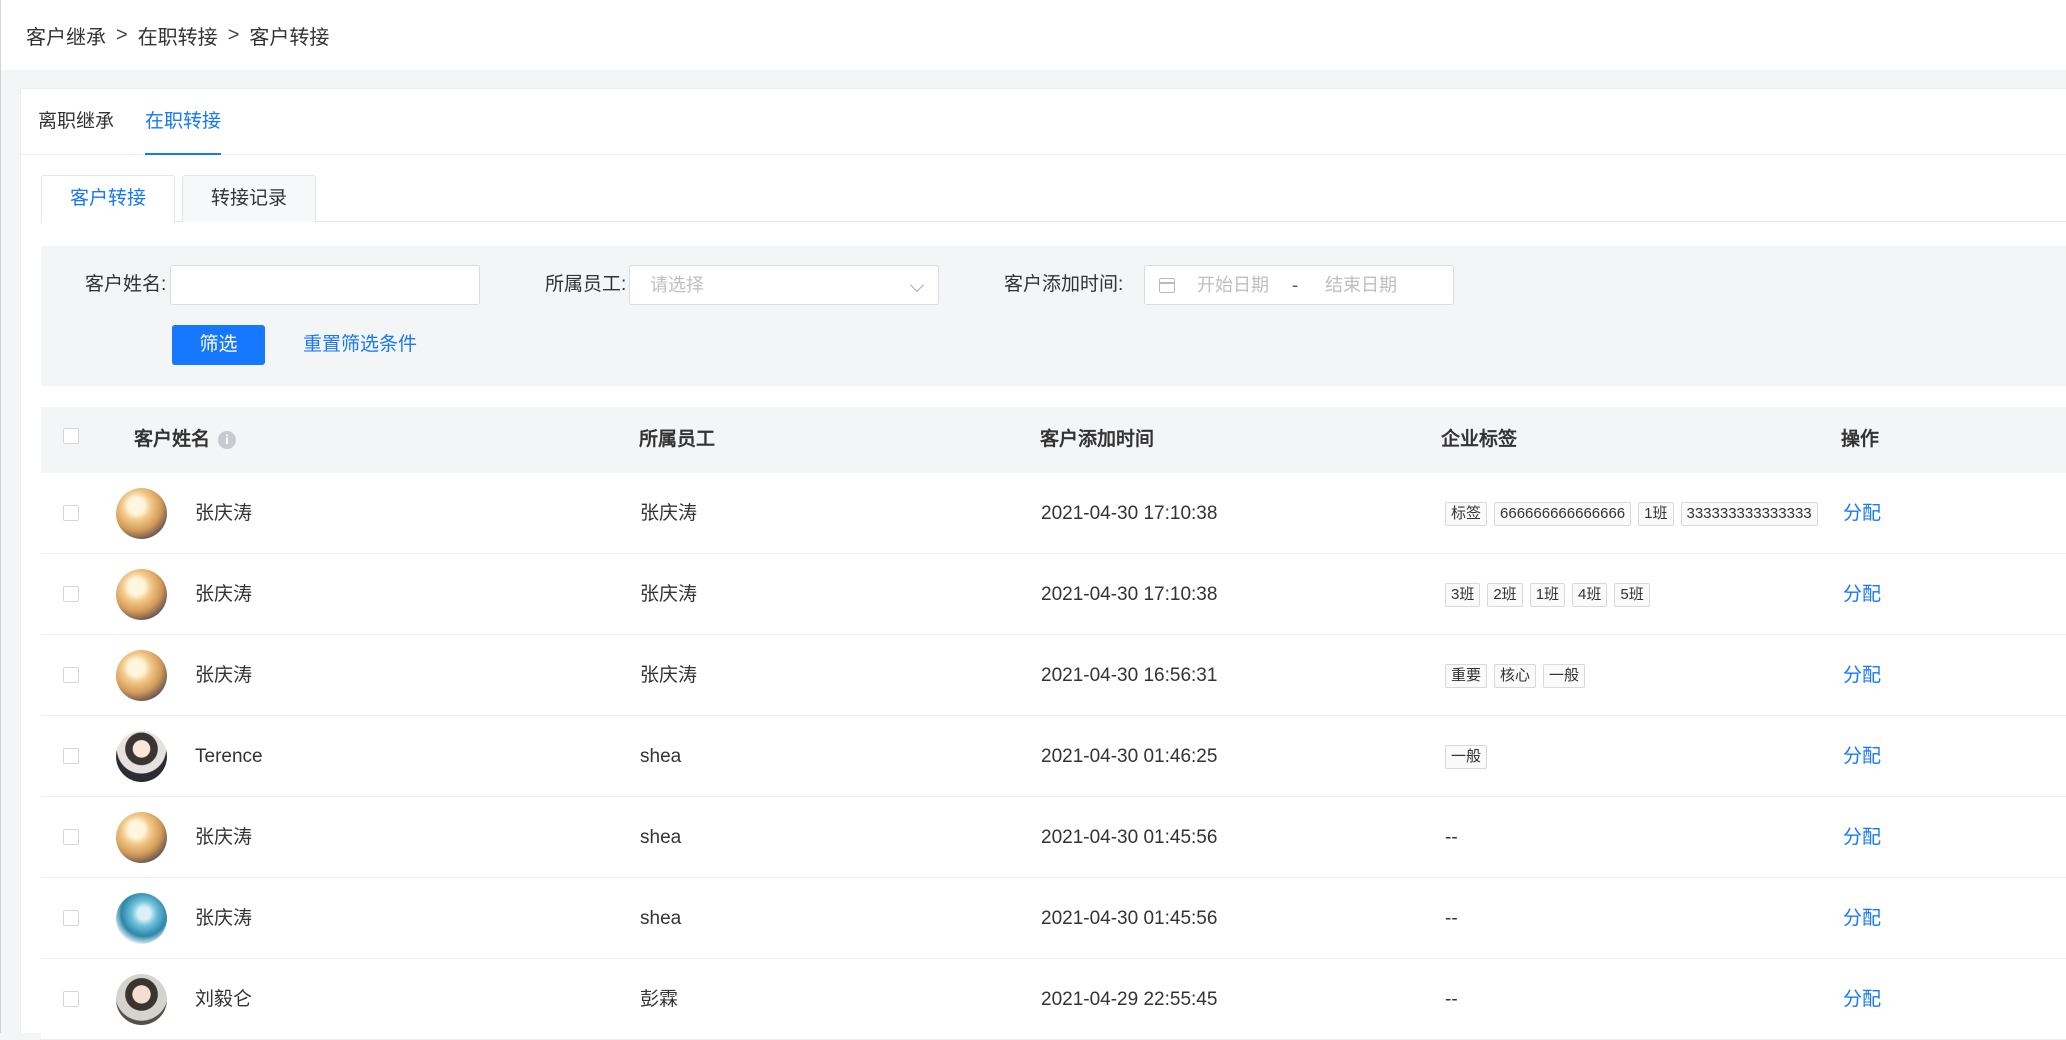 The image size is (2066, 1040). What do you see at coordinates (1632, 594) in the screenshot?
I see `enterprise-tag: 5班` at bounding box center [1632, 594].